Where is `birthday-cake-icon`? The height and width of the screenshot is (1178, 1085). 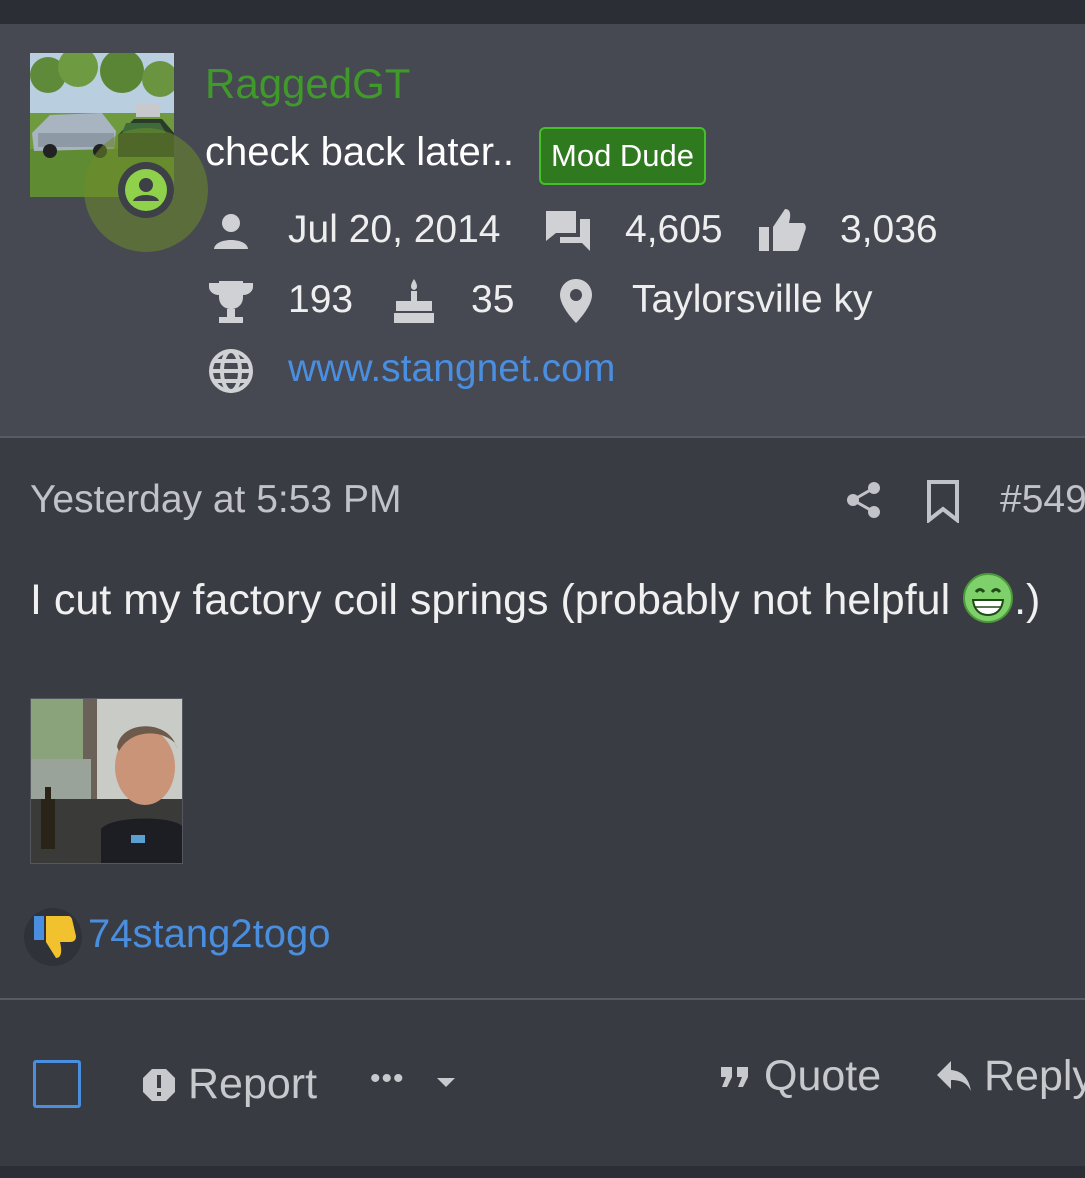
birthday-cake-icon is located at coordinates (414, 301).